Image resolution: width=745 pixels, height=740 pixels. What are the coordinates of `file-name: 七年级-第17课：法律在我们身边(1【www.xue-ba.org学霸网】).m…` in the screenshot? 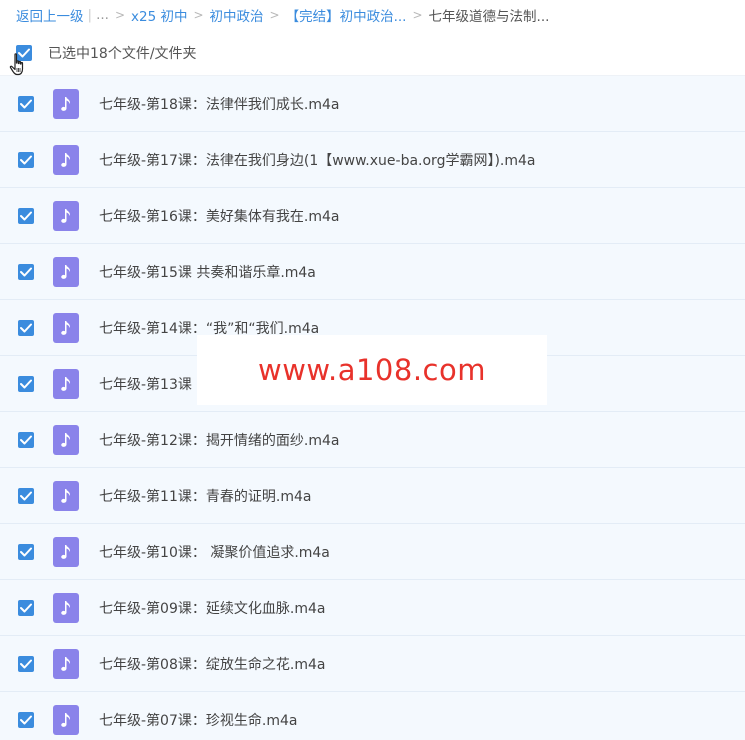 It's located at (317, 160).